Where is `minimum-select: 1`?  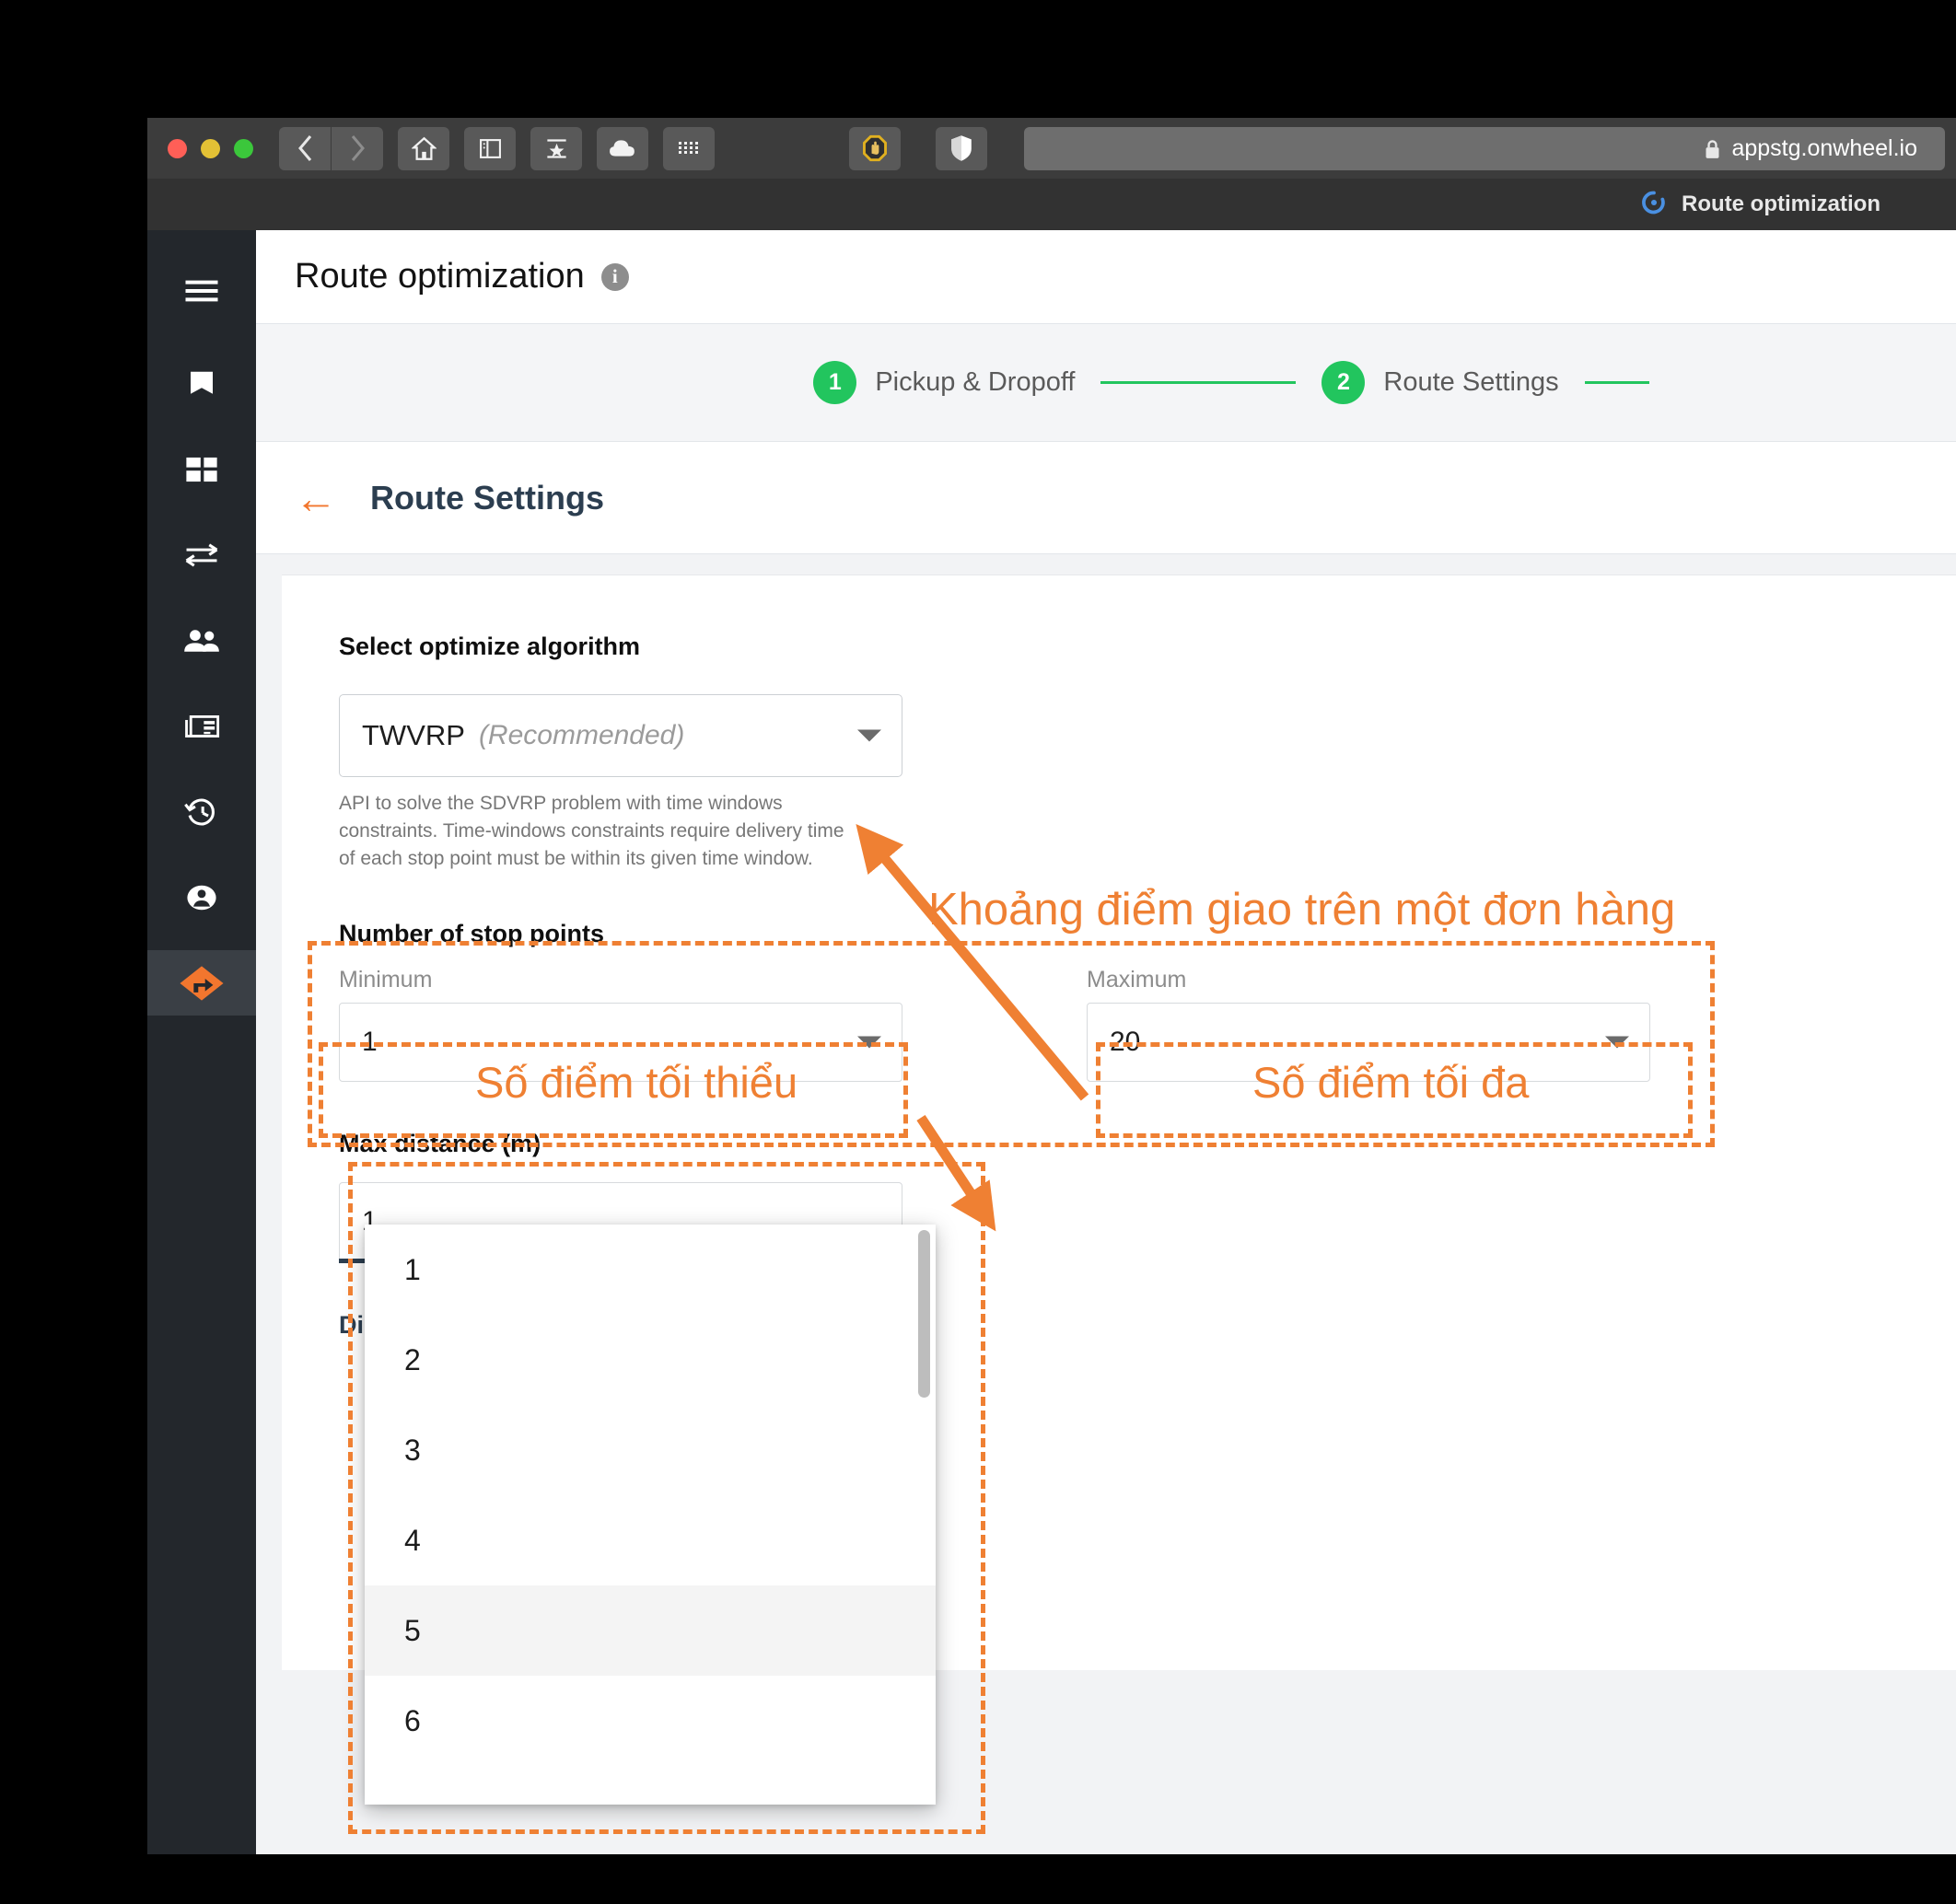
minimum-select: 1 is located at coordinates (620, 1043).